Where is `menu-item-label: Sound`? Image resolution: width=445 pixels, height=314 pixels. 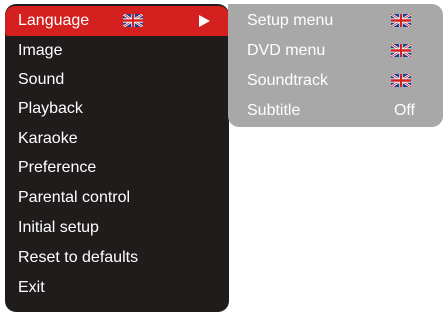
menu-item-label: Sound is located at coordinates (41, 79).